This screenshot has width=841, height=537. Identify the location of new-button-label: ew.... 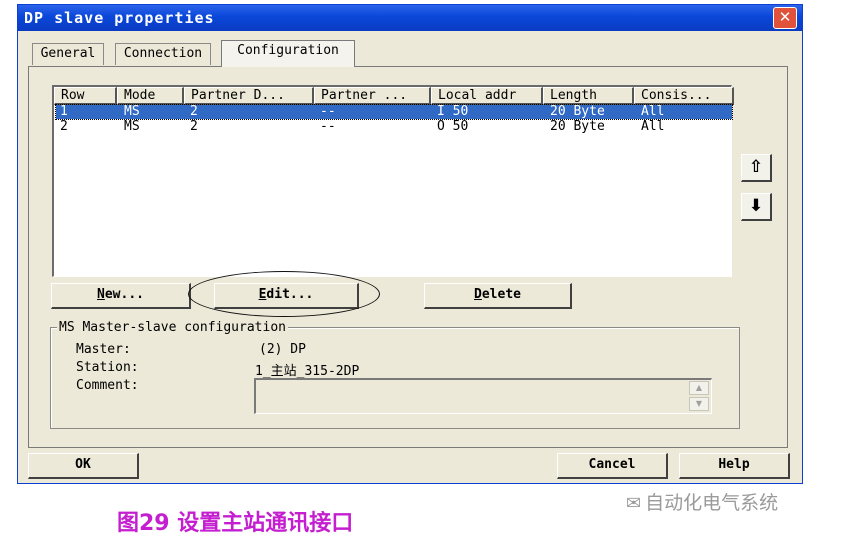
(124, 294).